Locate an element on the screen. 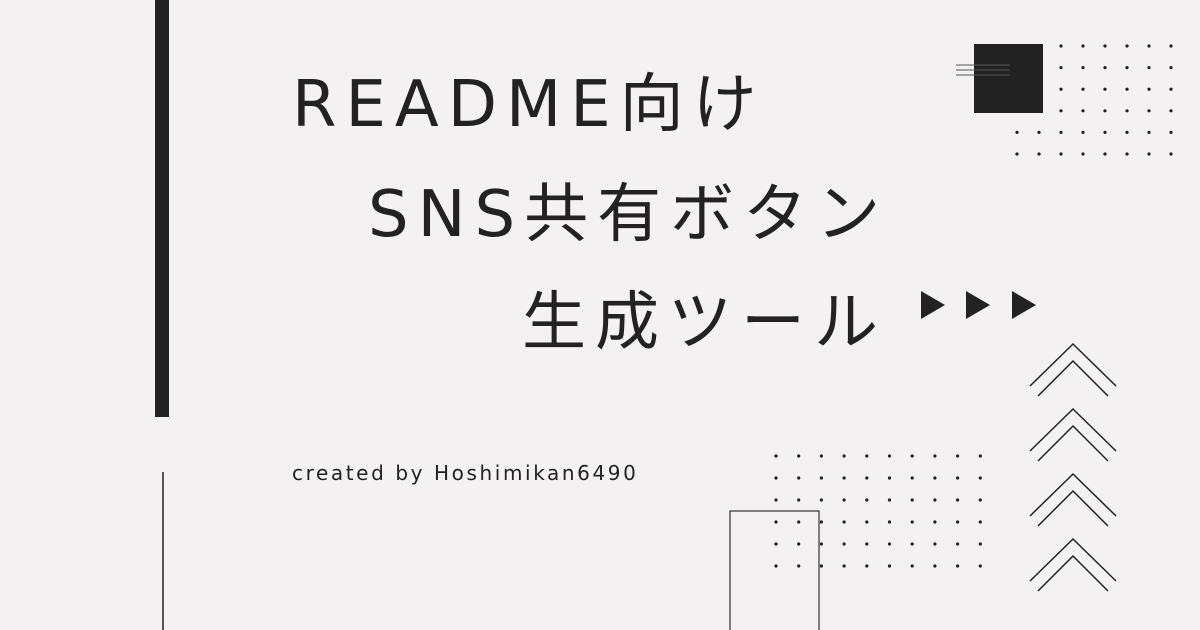  chevron-up-icon is located at coordinates (1073, 467).